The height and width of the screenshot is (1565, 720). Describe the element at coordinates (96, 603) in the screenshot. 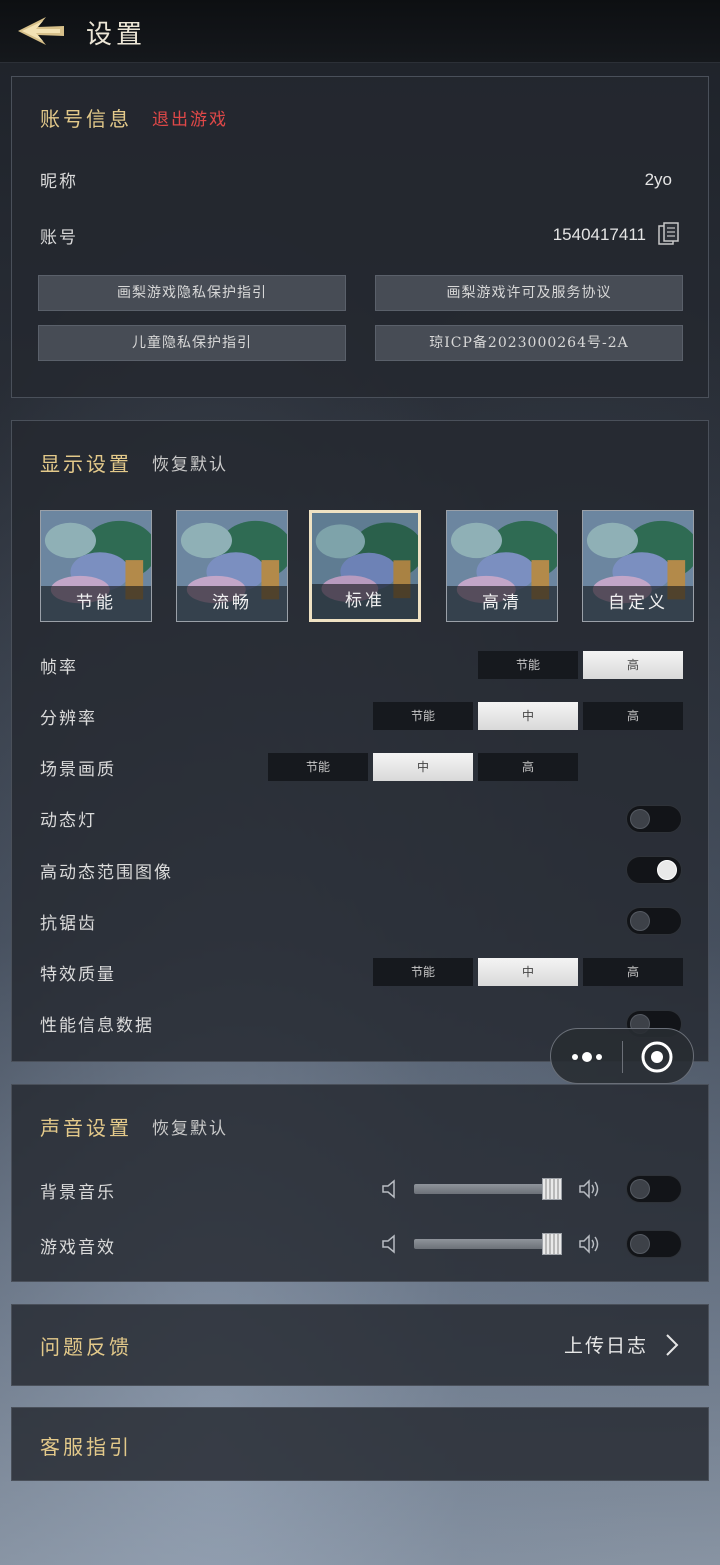

I see `preset-label: 节能` at that location.